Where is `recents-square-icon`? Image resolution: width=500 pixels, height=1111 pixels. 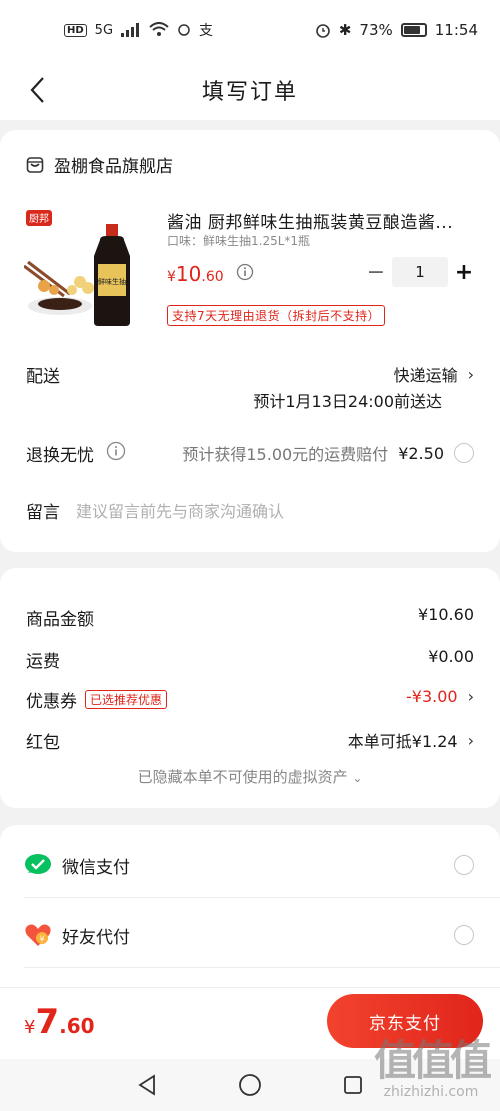
recents-square-icon is located at coordinates (353, 1085).